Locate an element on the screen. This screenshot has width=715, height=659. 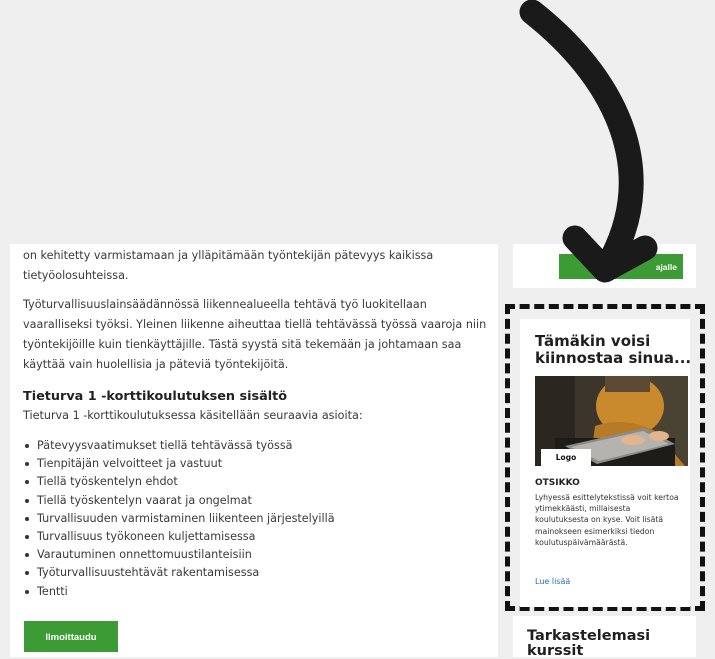
register-button: Ilmoittaudu is located at coordinates (71, 636).